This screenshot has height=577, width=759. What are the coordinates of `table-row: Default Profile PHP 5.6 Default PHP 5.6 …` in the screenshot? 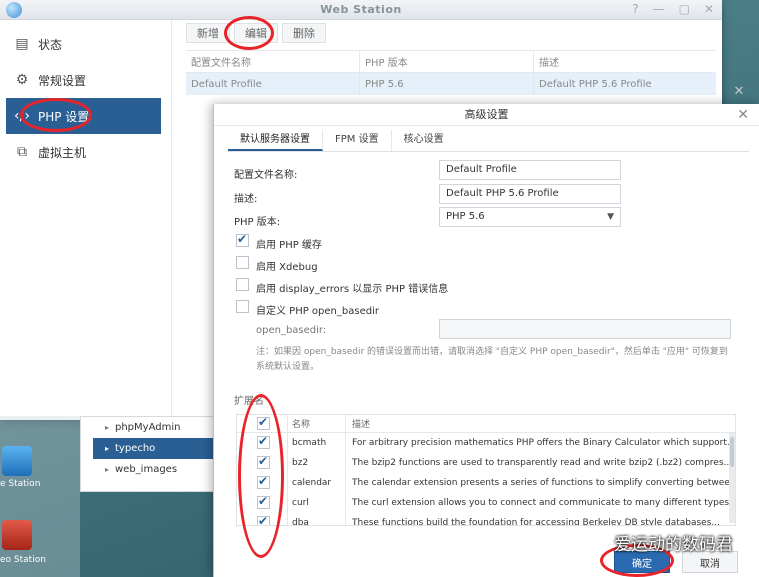 It's located at (451, 84).